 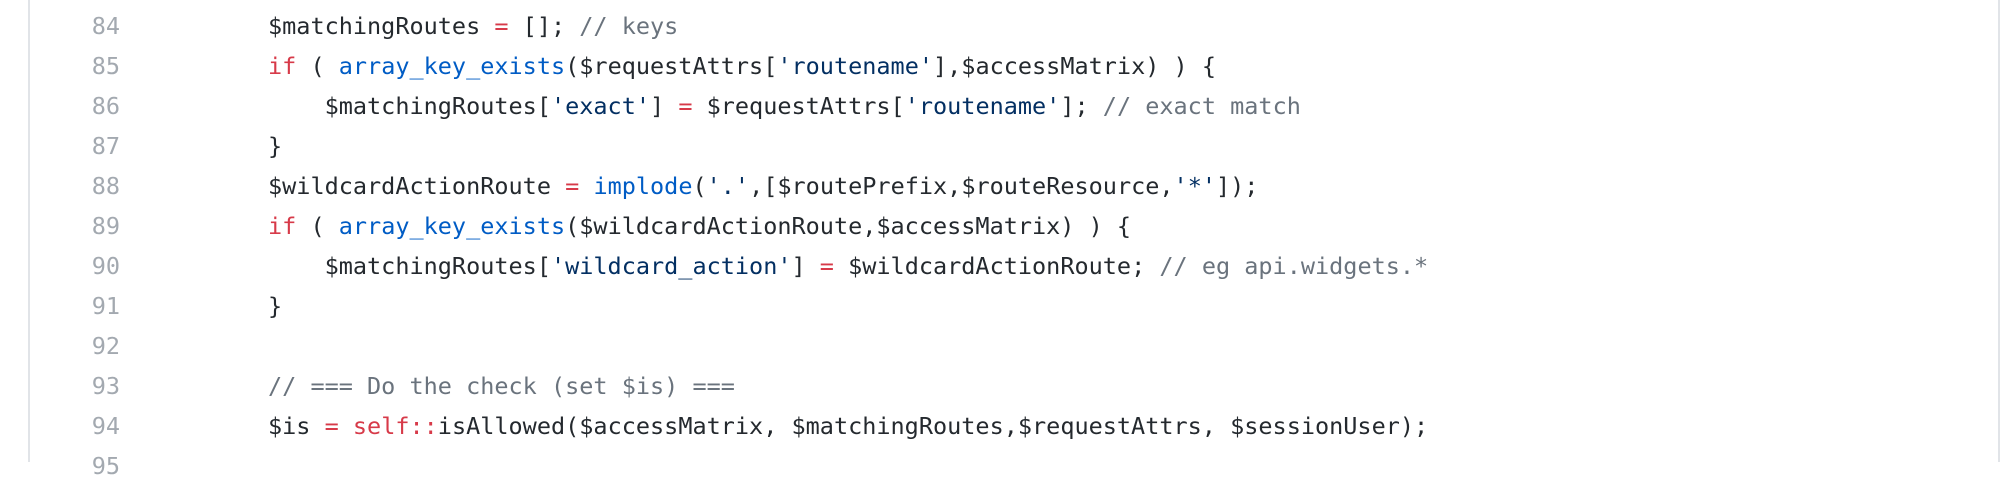 What do you see at coordinates (961, 186) in the screenshot?
I see `code-token: ,[$routePrefix,$routeResource,` at bounding box center [961, 186].